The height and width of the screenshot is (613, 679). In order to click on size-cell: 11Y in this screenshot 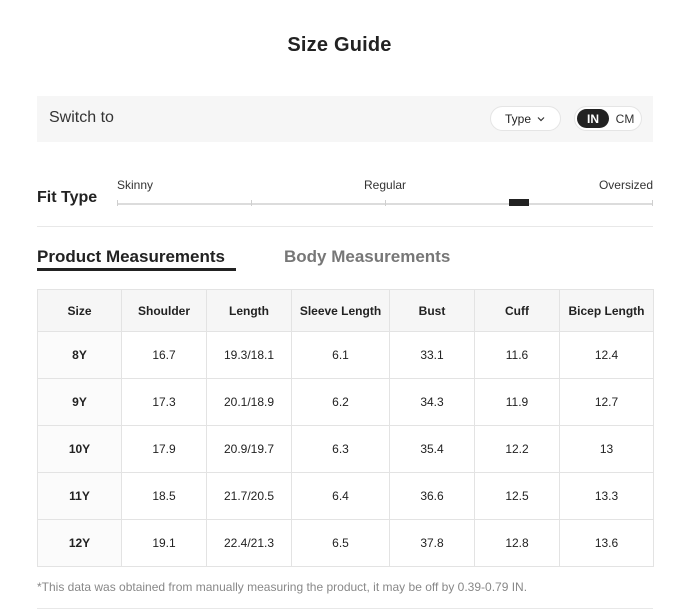, I will do `click(79, 496)`.